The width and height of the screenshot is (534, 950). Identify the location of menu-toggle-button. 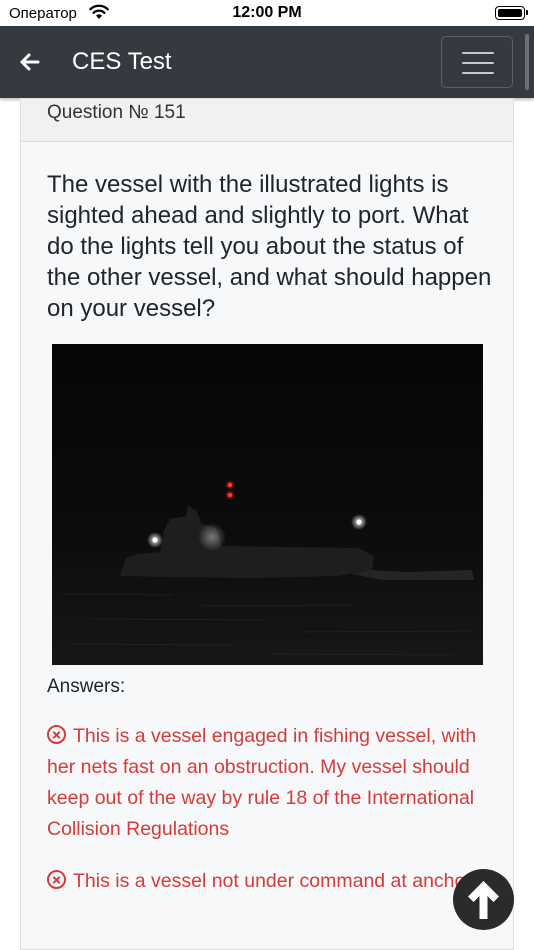
(477, 62).